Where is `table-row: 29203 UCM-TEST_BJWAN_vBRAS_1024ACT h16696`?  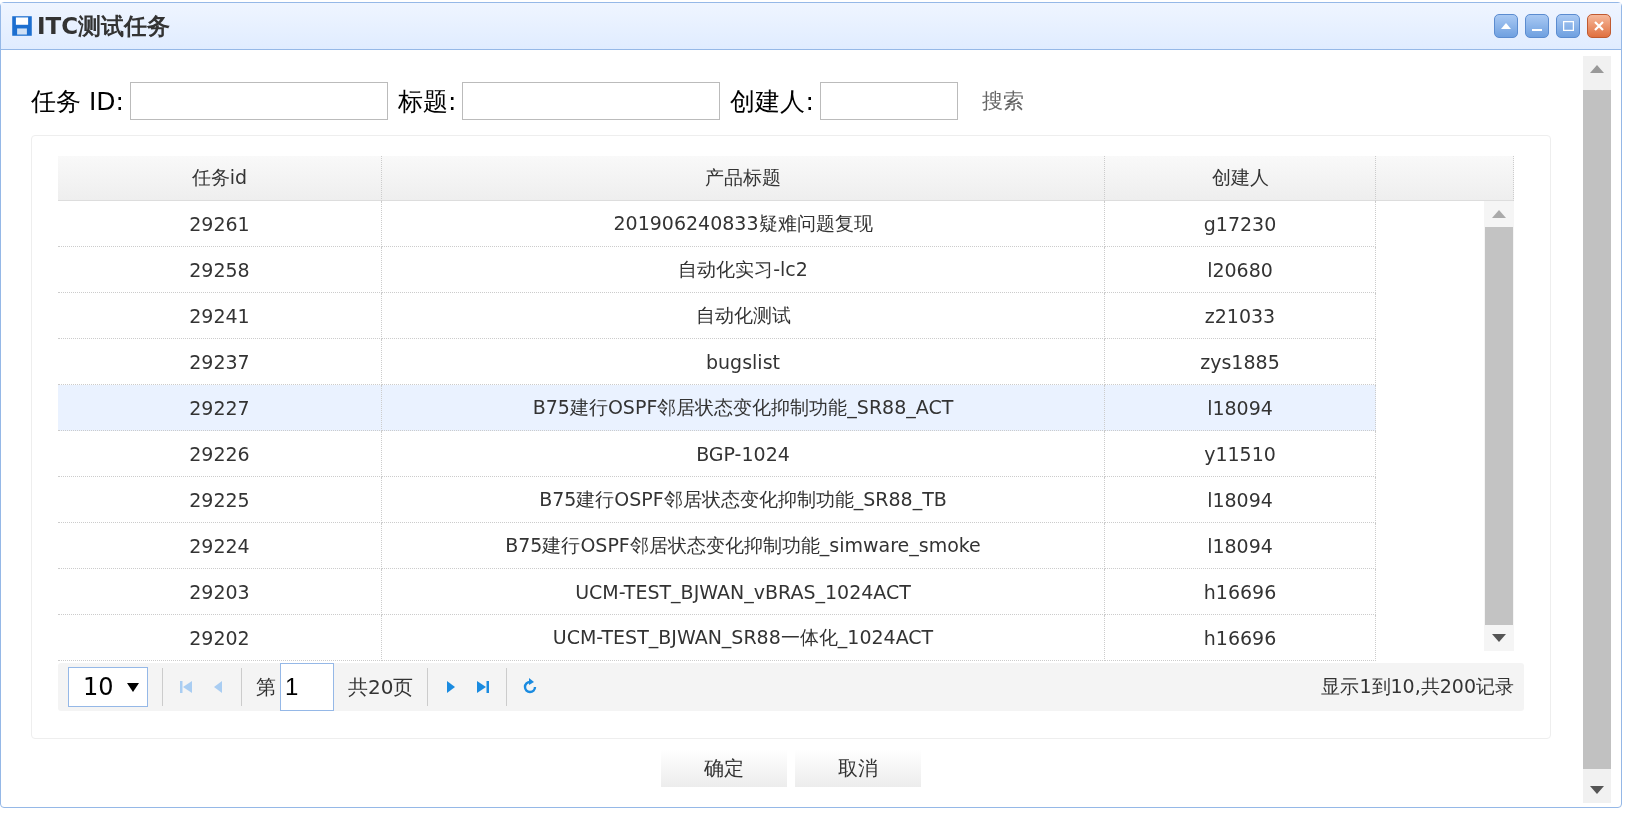 table-row: 29203 UCM-TEST_BJWAN_vBRAS_1024ACT h16696 is located at coordinates (717, 592).